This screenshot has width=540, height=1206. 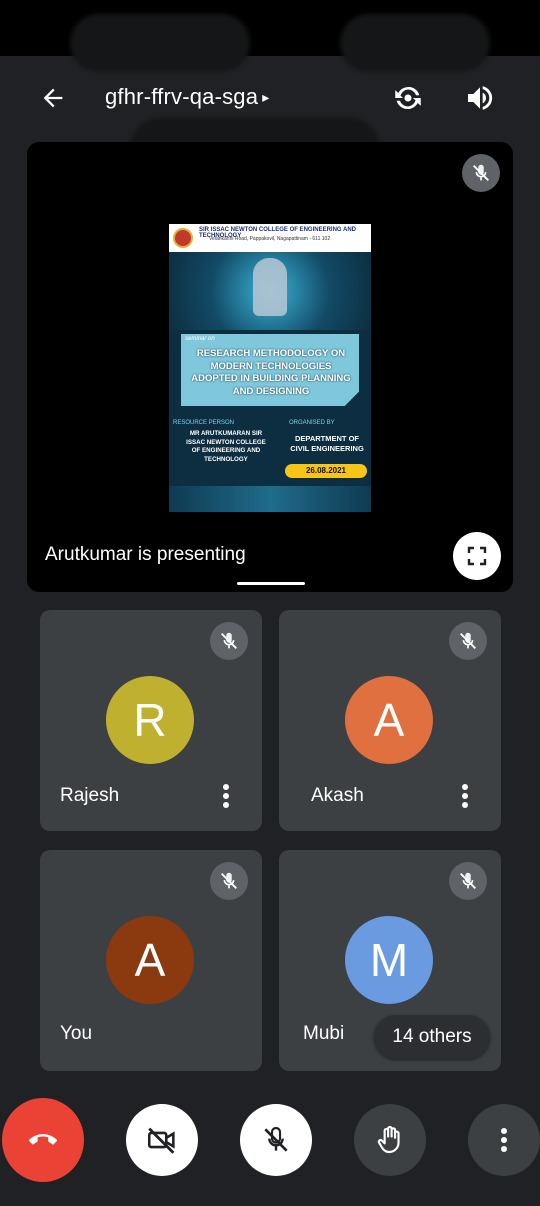 I want to click on arrow-back-icon, so click(x=53, y=98).